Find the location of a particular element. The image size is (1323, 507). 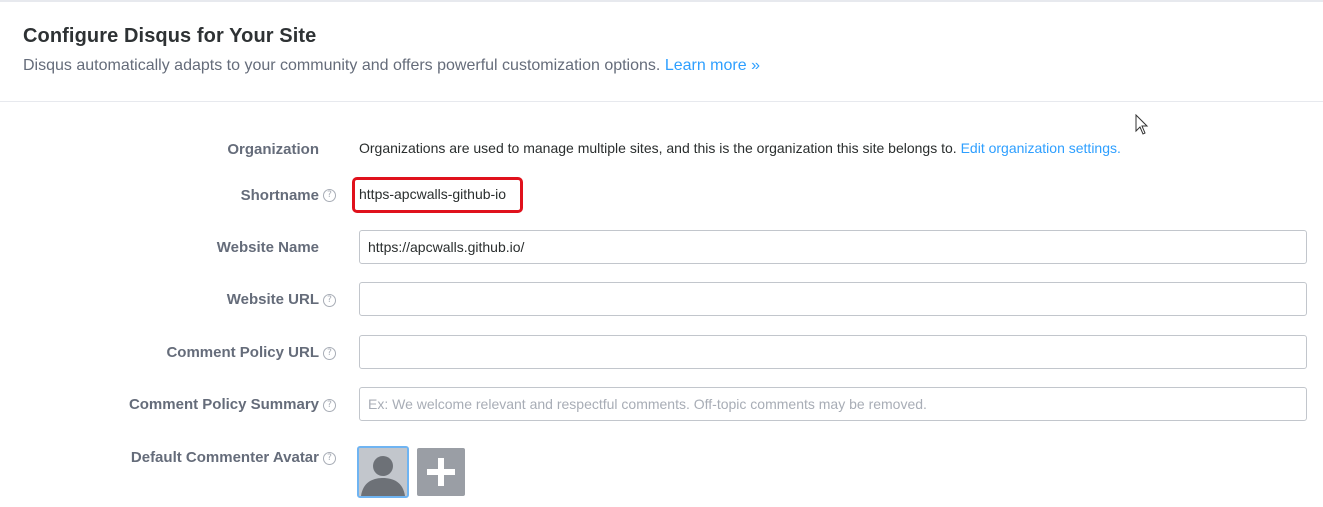

comment-policy-summary-help-icon: ? is located at coordinates (329, 405).